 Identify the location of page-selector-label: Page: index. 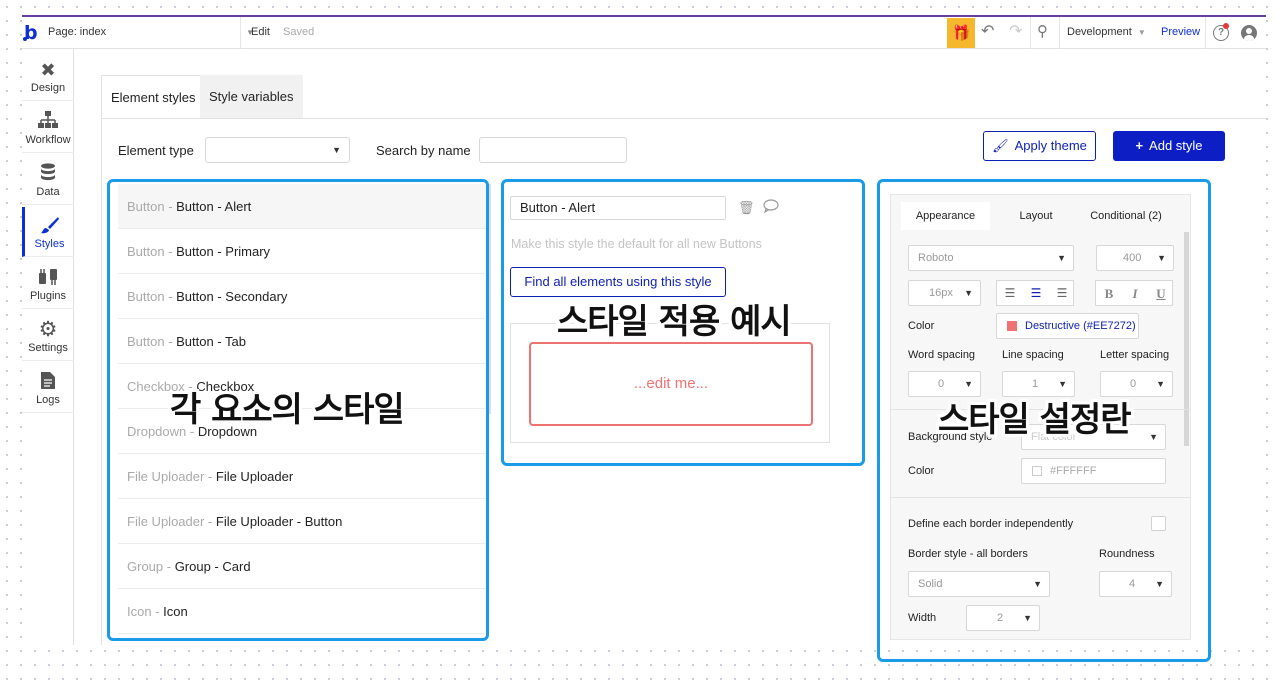
(77, 32).